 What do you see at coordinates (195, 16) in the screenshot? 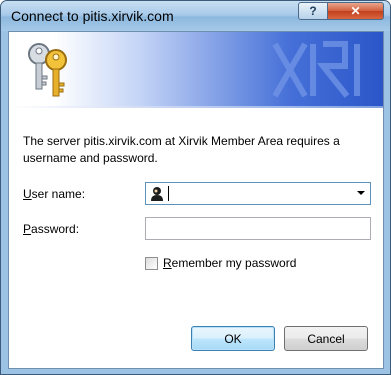
I see `title-bar: Connect to pitis.xirvik.com ? ✕` at bounding box center [195, 16].